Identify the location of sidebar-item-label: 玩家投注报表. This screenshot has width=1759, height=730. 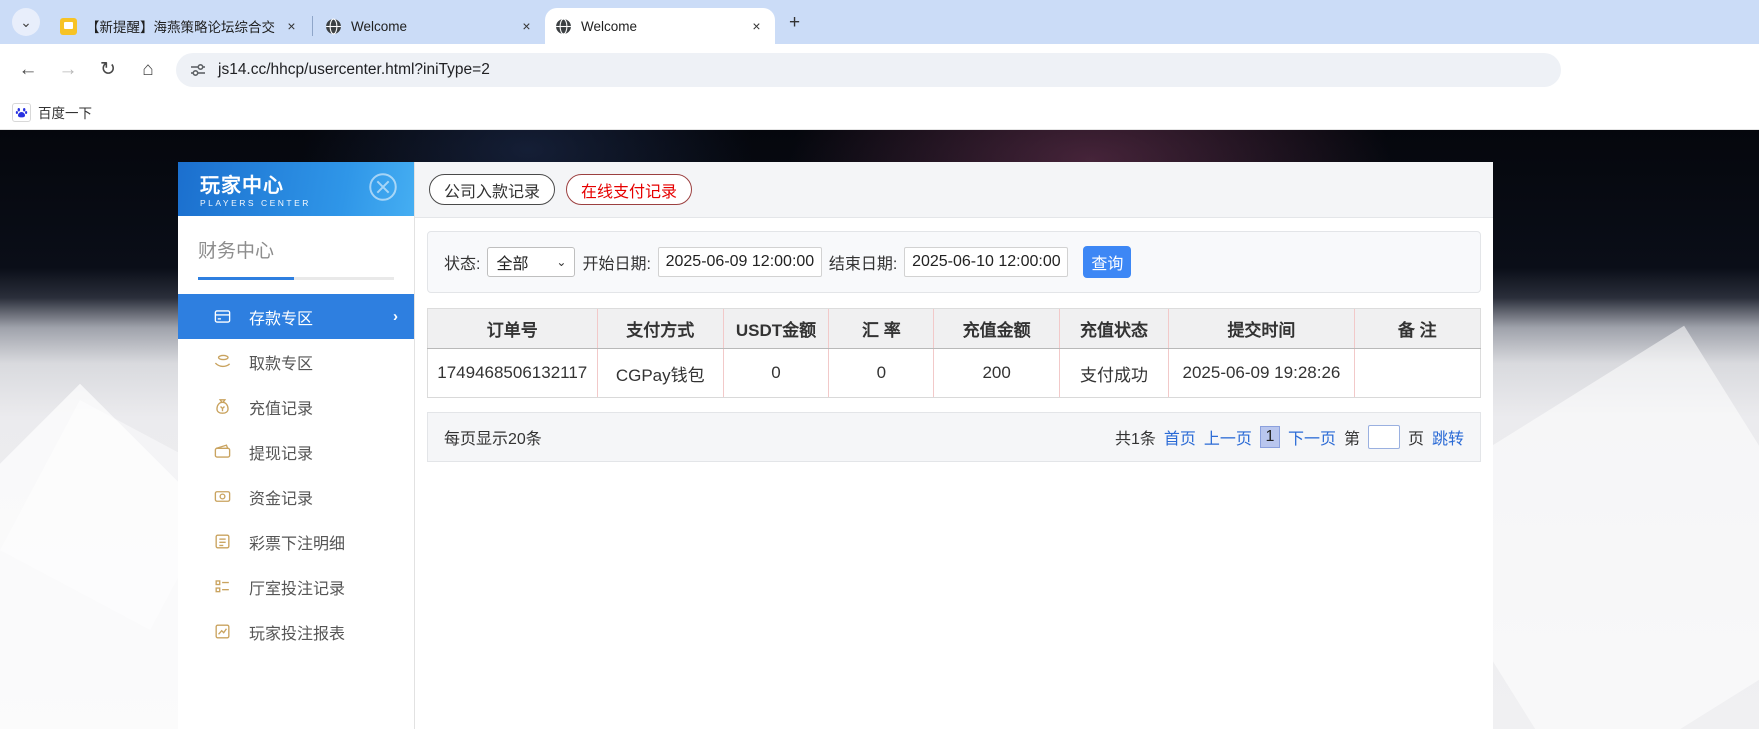
(297, 634).